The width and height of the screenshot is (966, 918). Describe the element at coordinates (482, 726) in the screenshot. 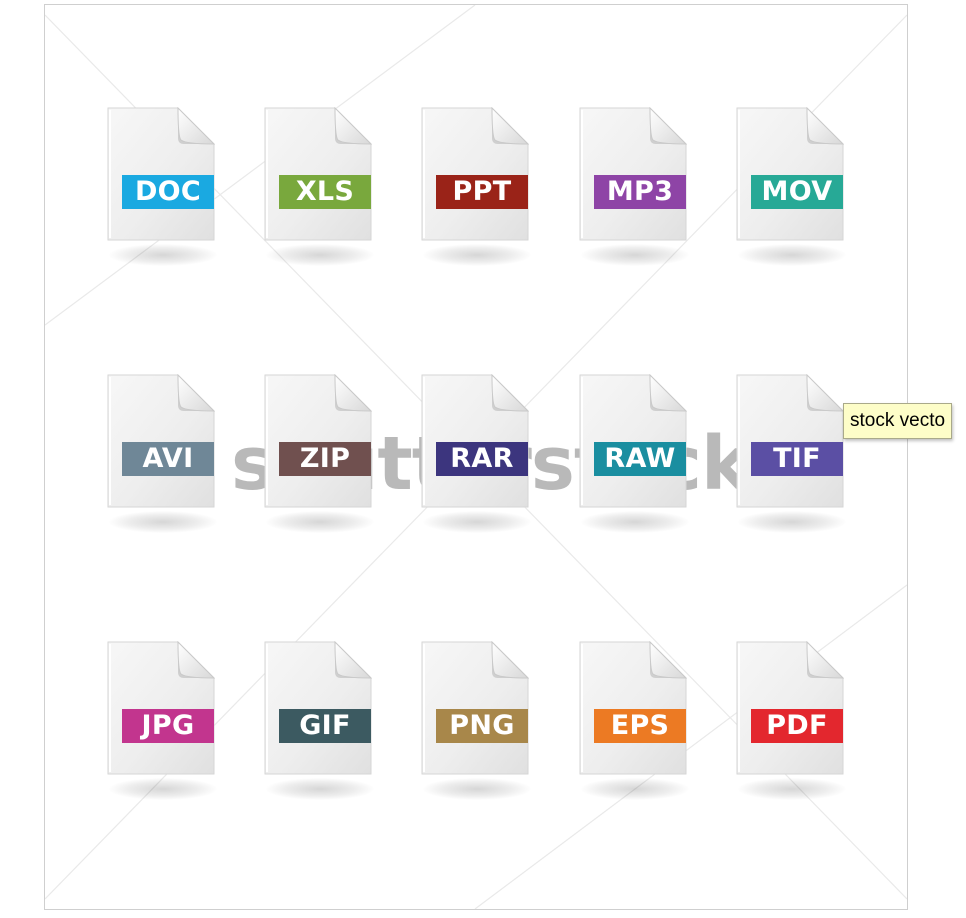

I see `file-type-label: PNG` at that location.